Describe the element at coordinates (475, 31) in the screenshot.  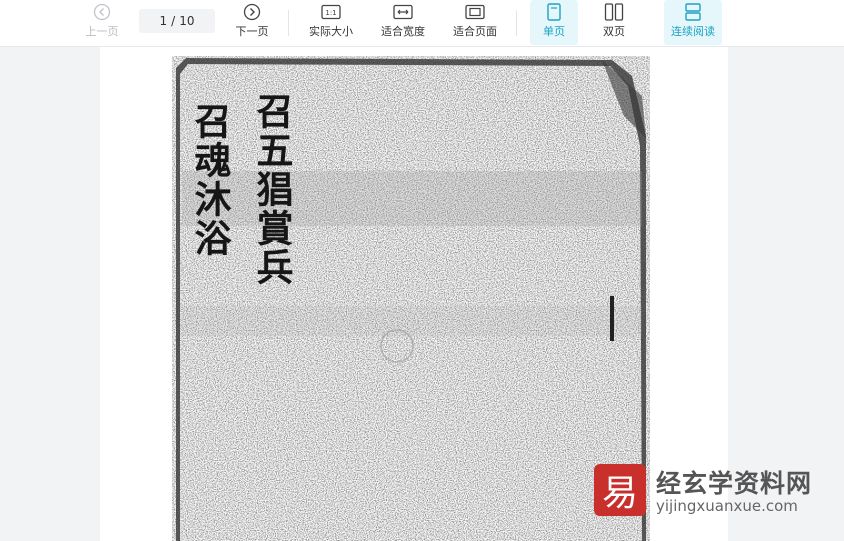
I see `fit-page-label: 适合页面` at that location.